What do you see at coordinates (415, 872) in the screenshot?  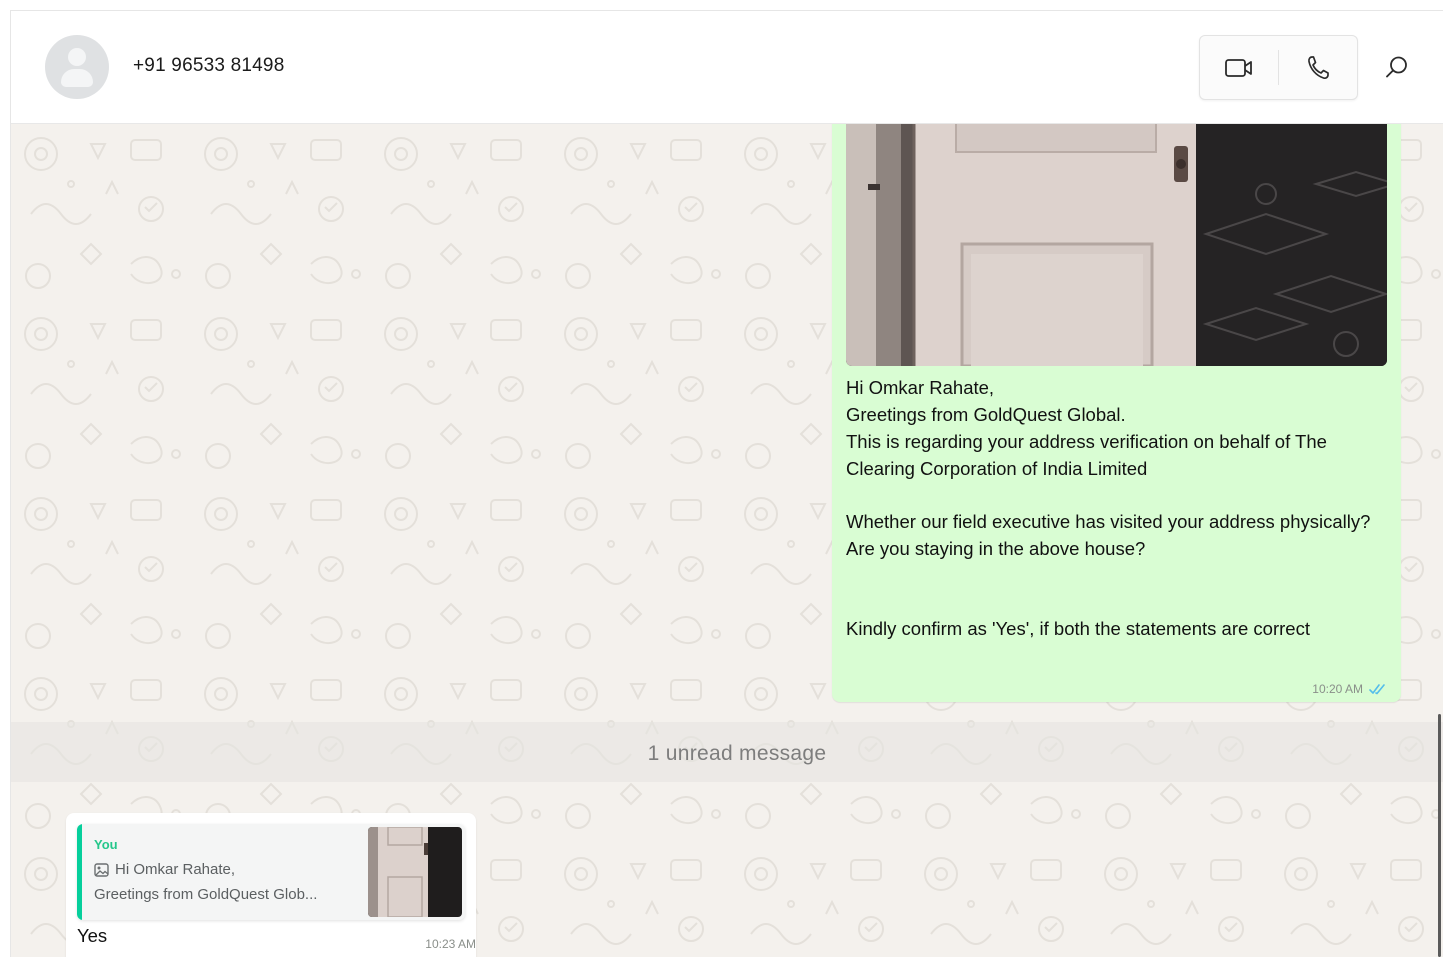 I see `quote-thumbnail` at bounding box center [415, 872].